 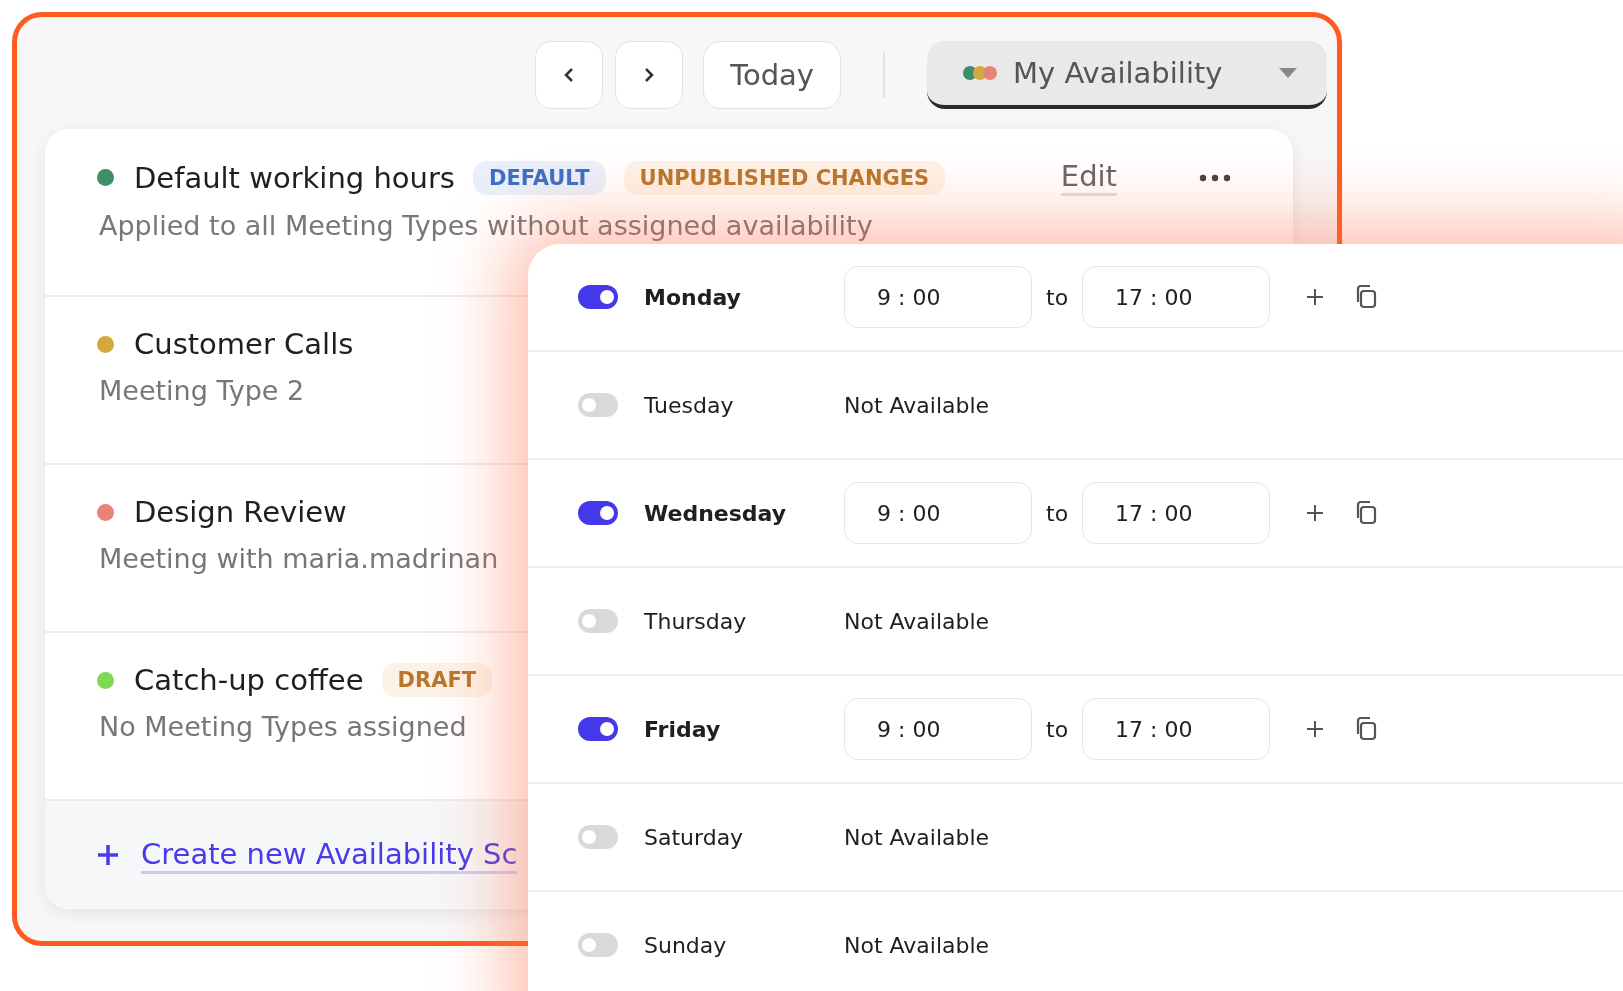 What do you see at coordinates (716, 513) in the screenshot?
I see `day-label: Wednesday` at bounding box center [716, 513].